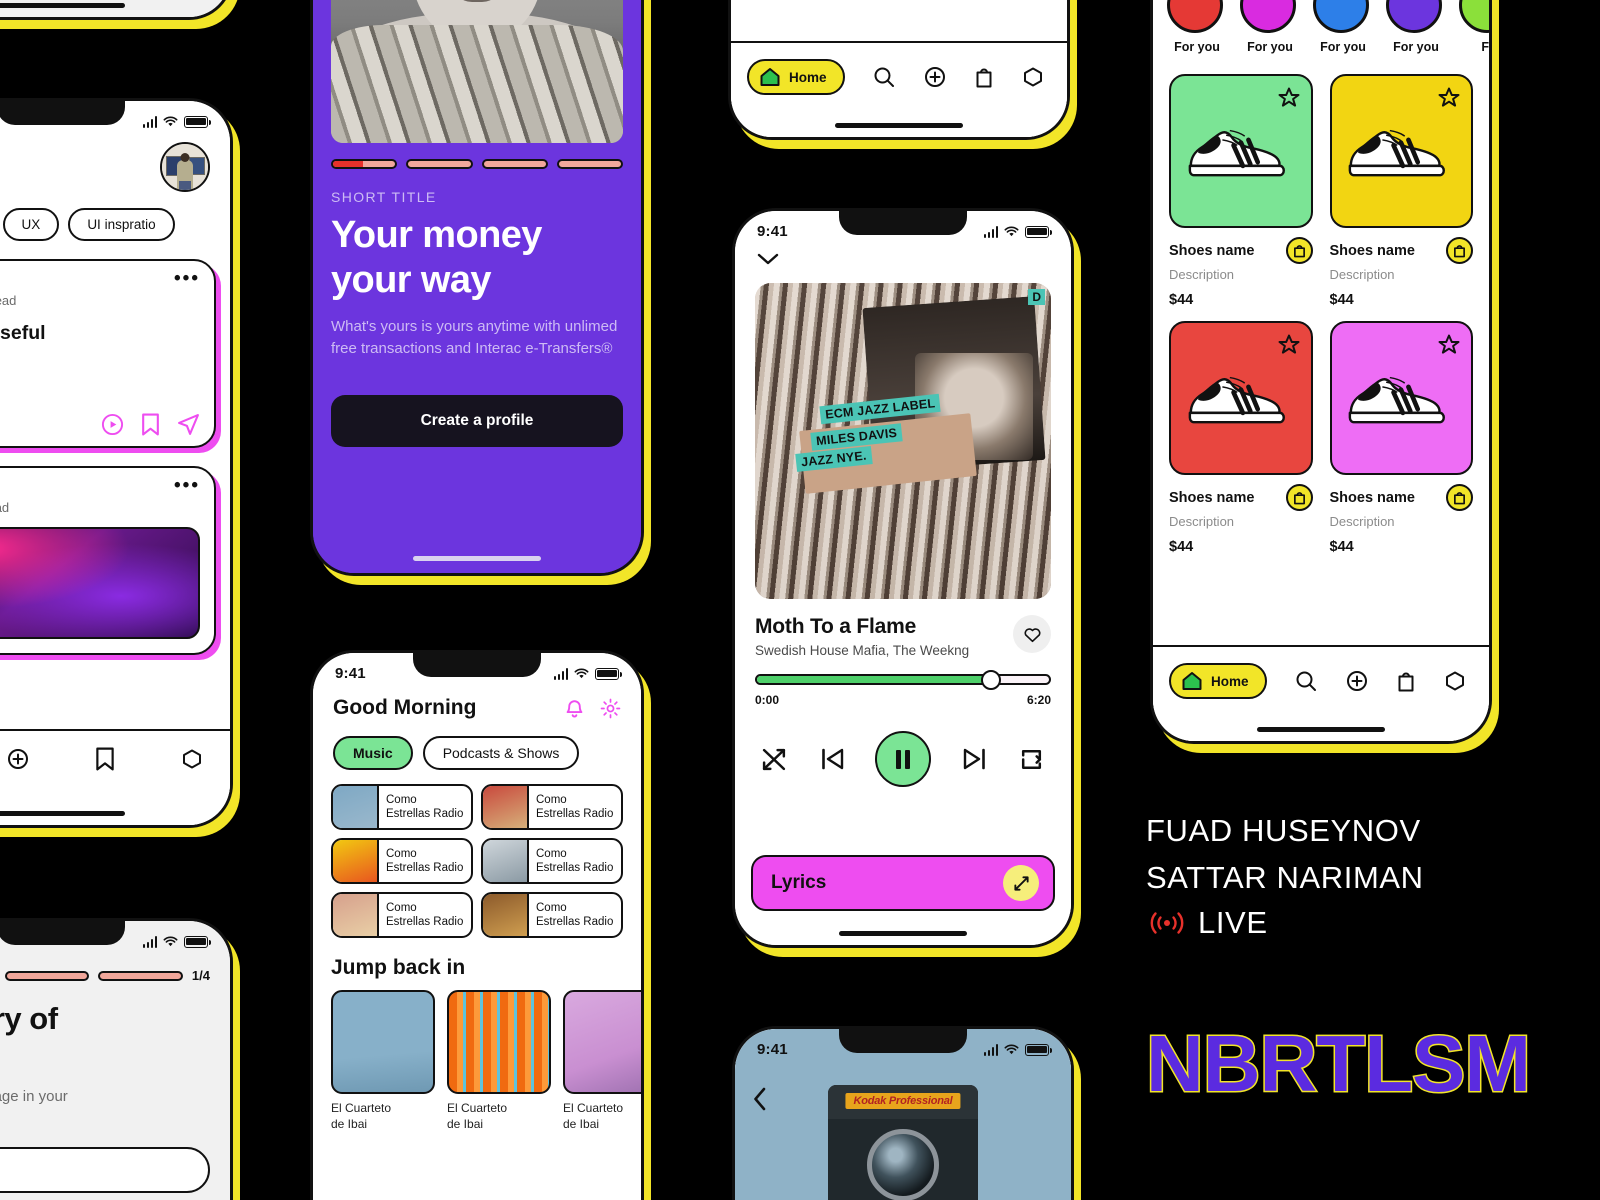  I want to click on article-card: r Nariman 2022 · 7m read •••, so click(108, 561).